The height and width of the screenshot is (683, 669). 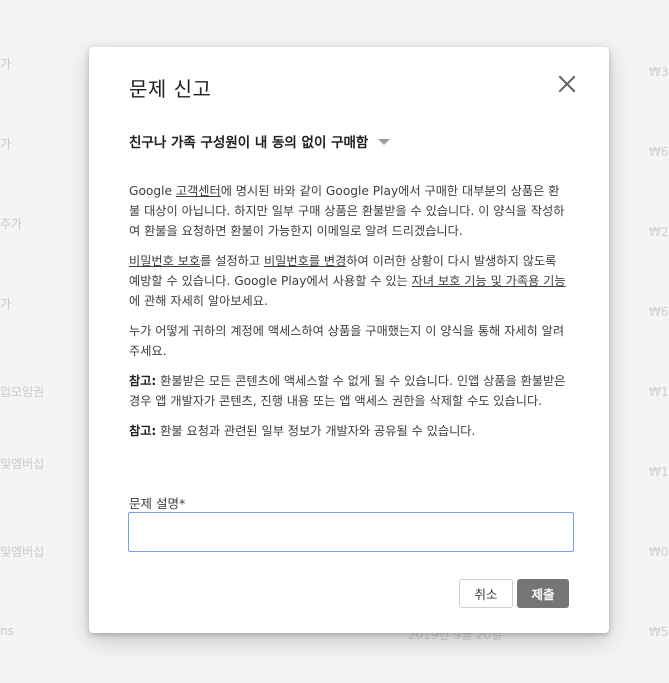 What do you see at coordinates (249, 143) in the screenshot?
I see `reason-selected-value: 친구나 가족 구성원이 내 동의 없이 구매함` at bounding box center [249, 143].